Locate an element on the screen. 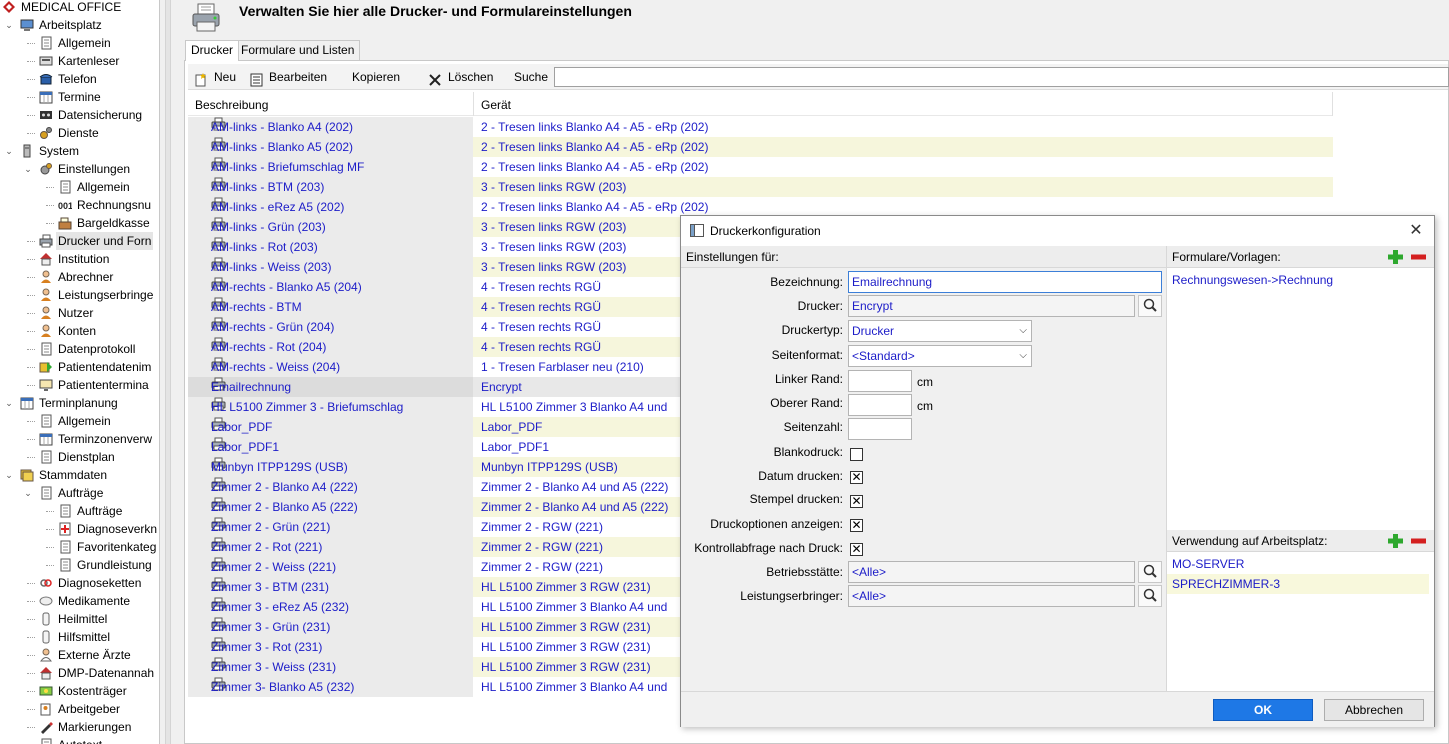 Image resolution: width=1449 pixels, height=744 pixels. beschreibung-cell: Labor_PDF1 is located at coordinates (330, 447).